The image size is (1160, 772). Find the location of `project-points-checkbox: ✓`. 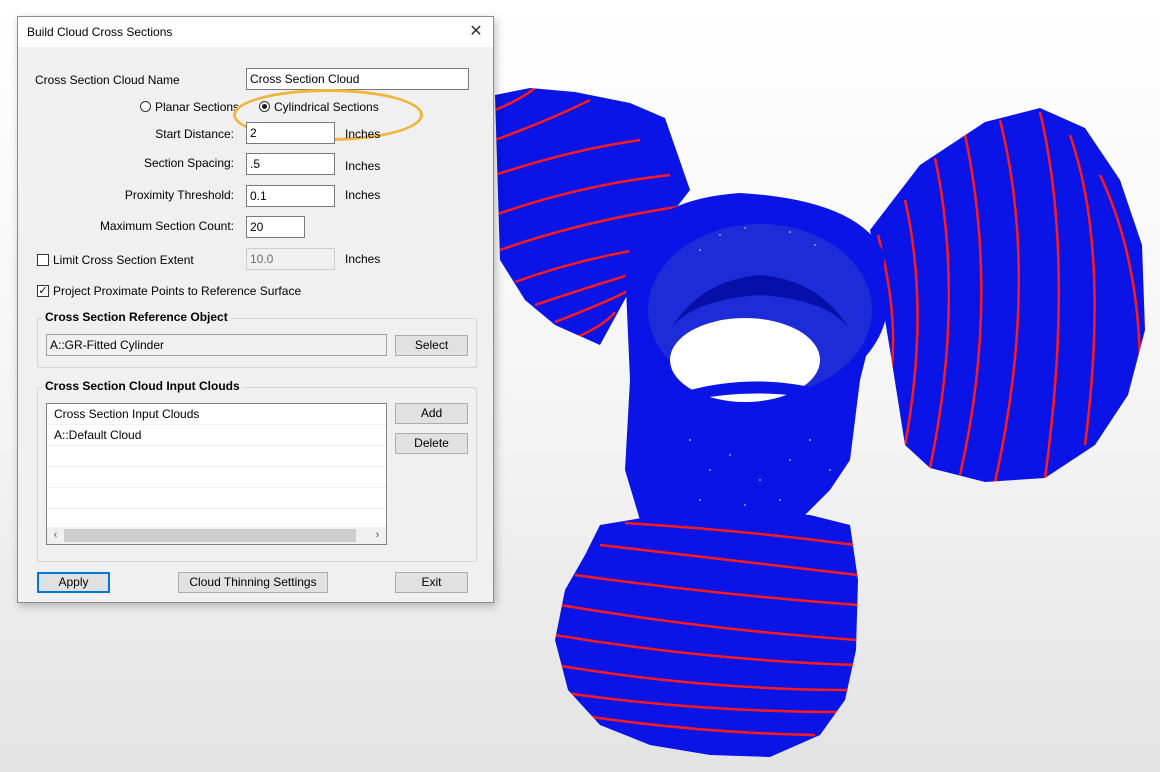

project-points-checkbox: ✓ is located at coordinates (43, 291).